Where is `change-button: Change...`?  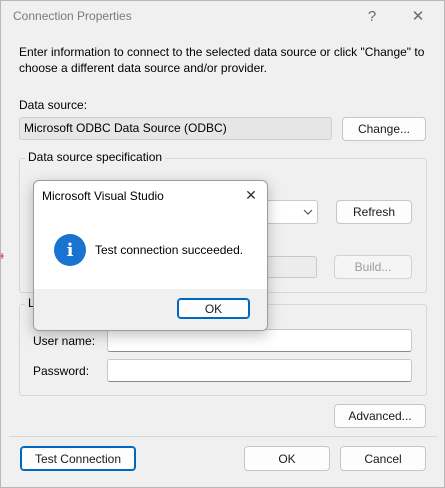 change-button: Change... is located at coordinates (384, 129).